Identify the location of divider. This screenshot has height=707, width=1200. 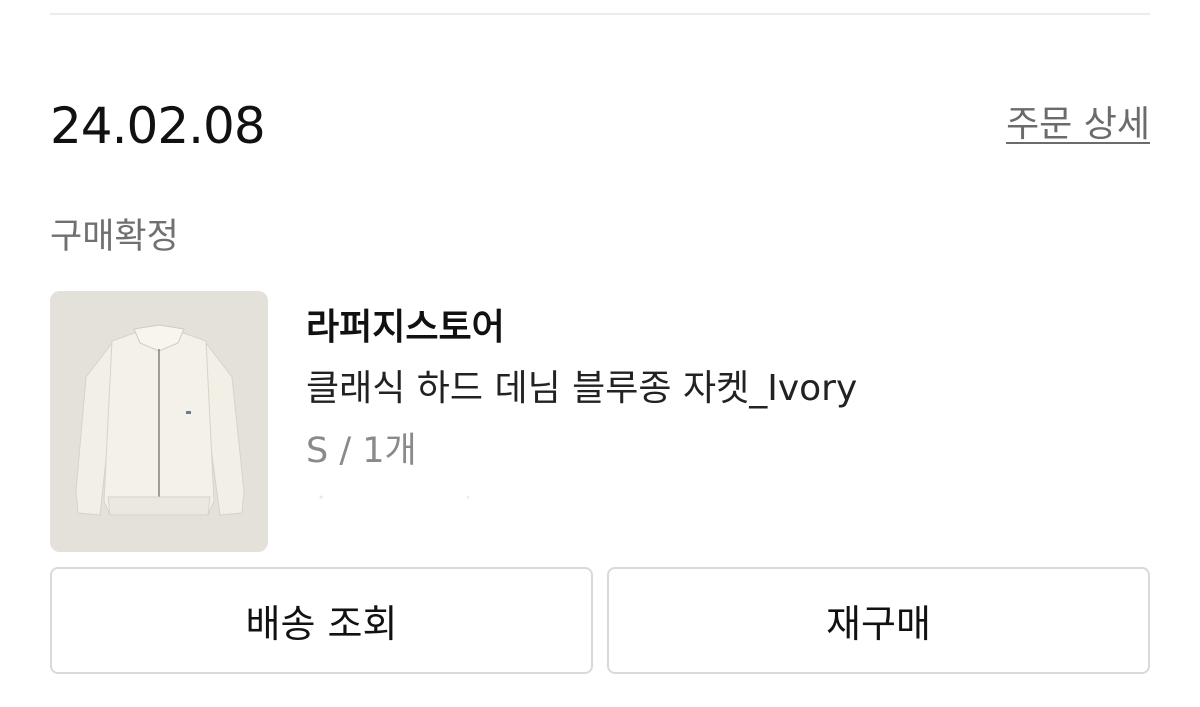
(600, 14).